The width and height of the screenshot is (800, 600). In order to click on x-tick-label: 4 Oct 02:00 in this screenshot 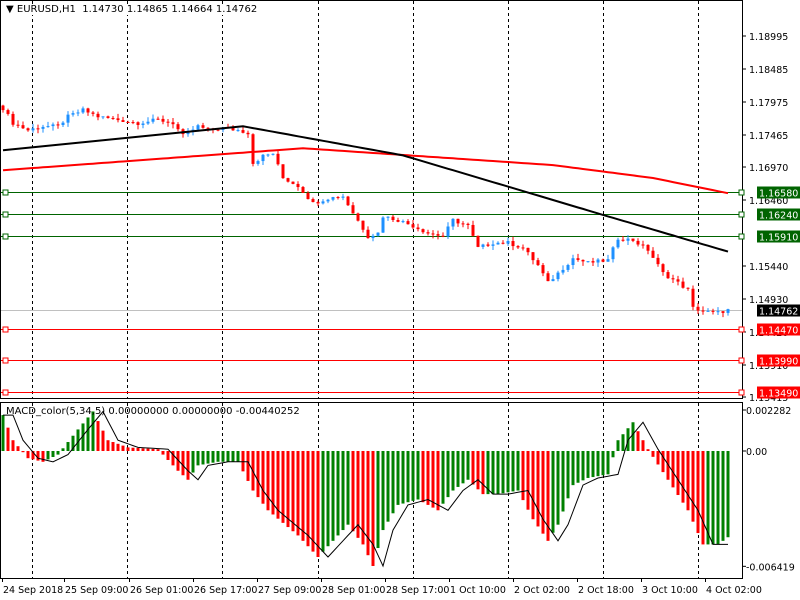, I will do `click(734, 590)`.